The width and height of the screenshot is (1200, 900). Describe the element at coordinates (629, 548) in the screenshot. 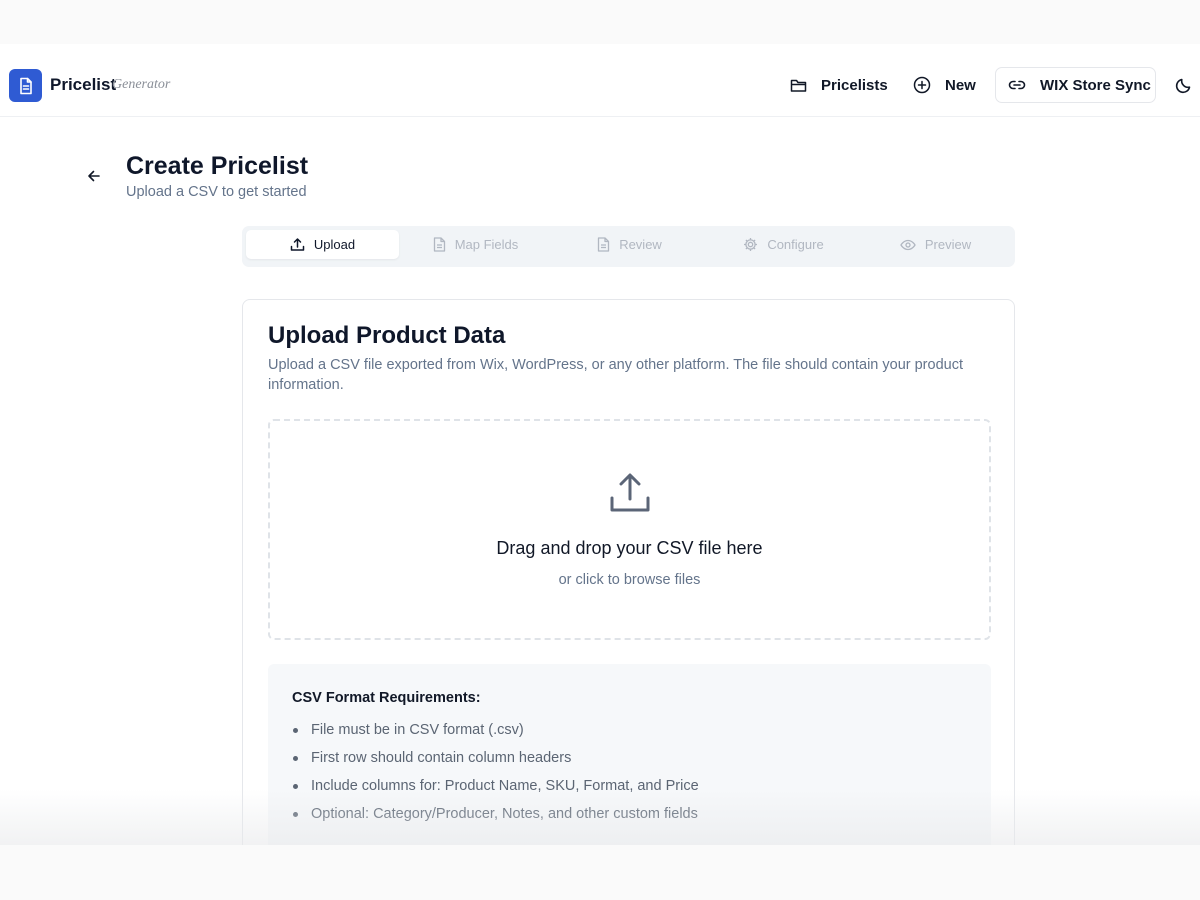

I see `dropzone-title: Drag and drop your CSV file here` at that location.